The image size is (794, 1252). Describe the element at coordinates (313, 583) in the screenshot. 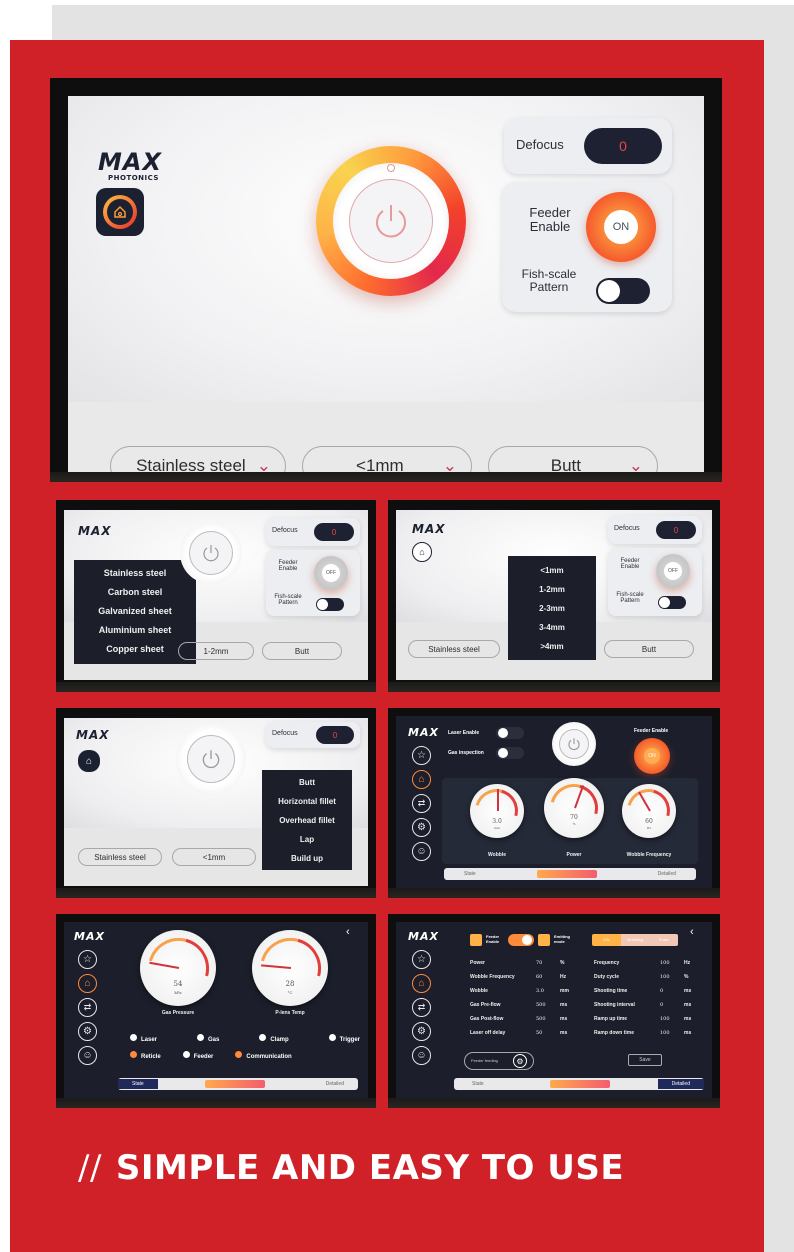

I see `feeder-card: Feeder Enable OFF Fish-scale Pattern` at that location.